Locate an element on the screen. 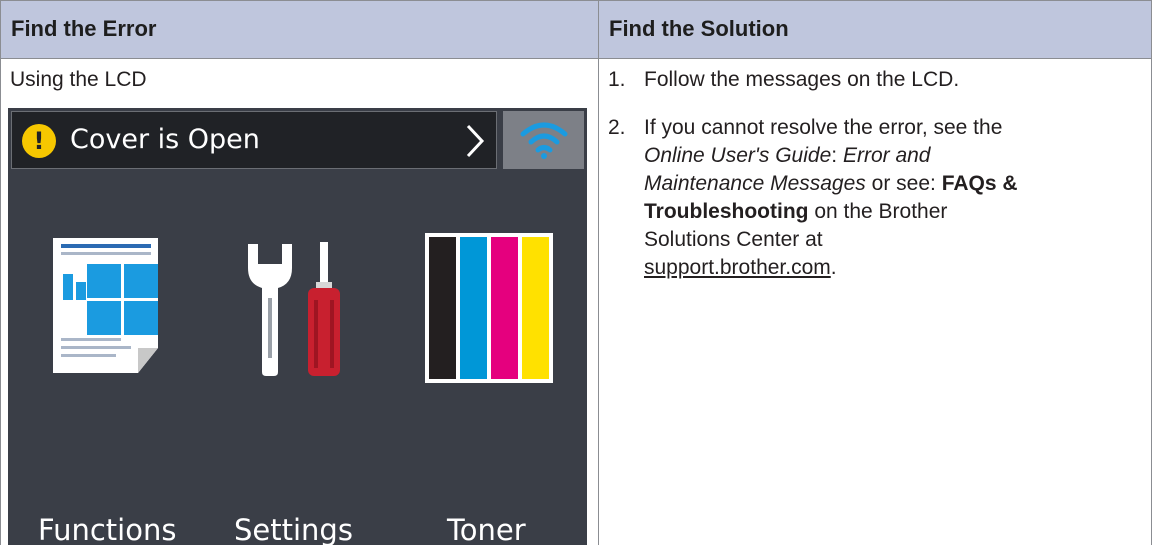 Image resolution: width=1152 pixels, height=547 pixels. toner-label: Toner is located at coordinates (486, 530).